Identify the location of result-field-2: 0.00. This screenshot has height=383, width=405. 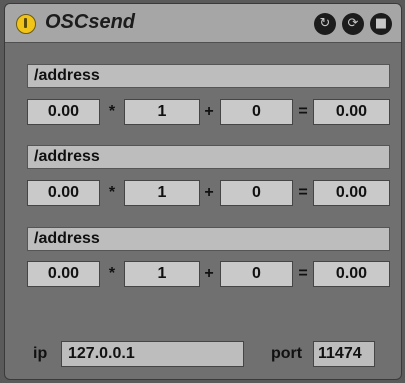
(351, 193).